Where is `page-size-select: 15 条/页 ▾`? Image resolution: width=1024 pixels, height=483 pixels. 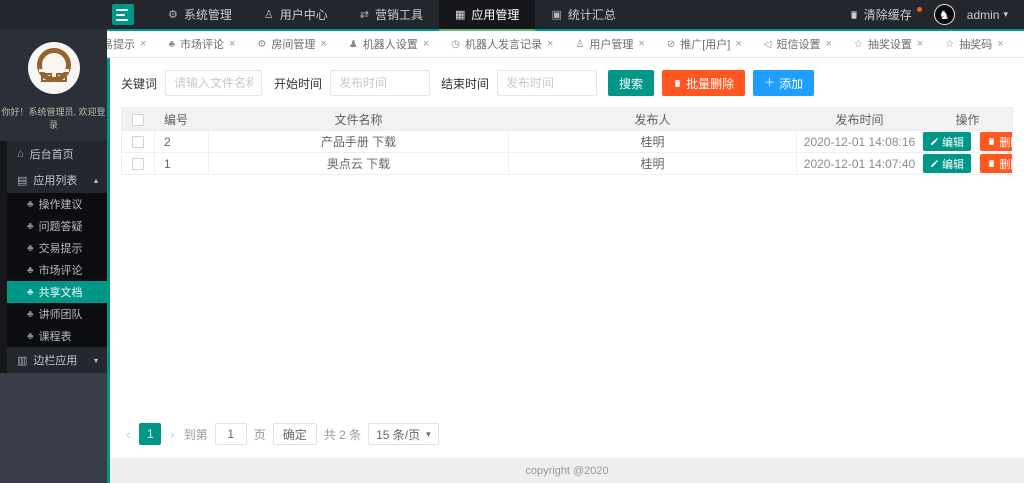 page-size-select: 15 条/页 ▾ is located at coordinates (403, 434).